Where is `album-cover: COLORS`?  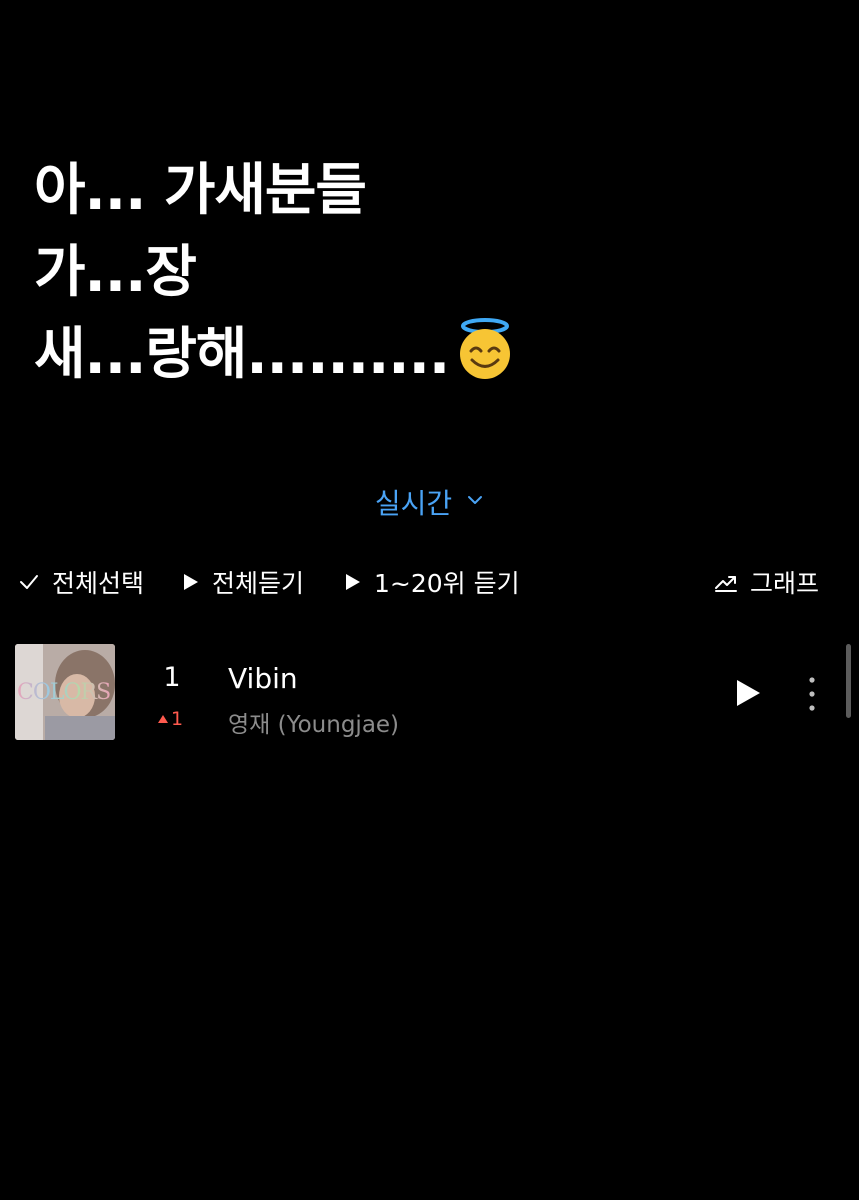 album-cover: COLORS is located at coordinates (65, 692).